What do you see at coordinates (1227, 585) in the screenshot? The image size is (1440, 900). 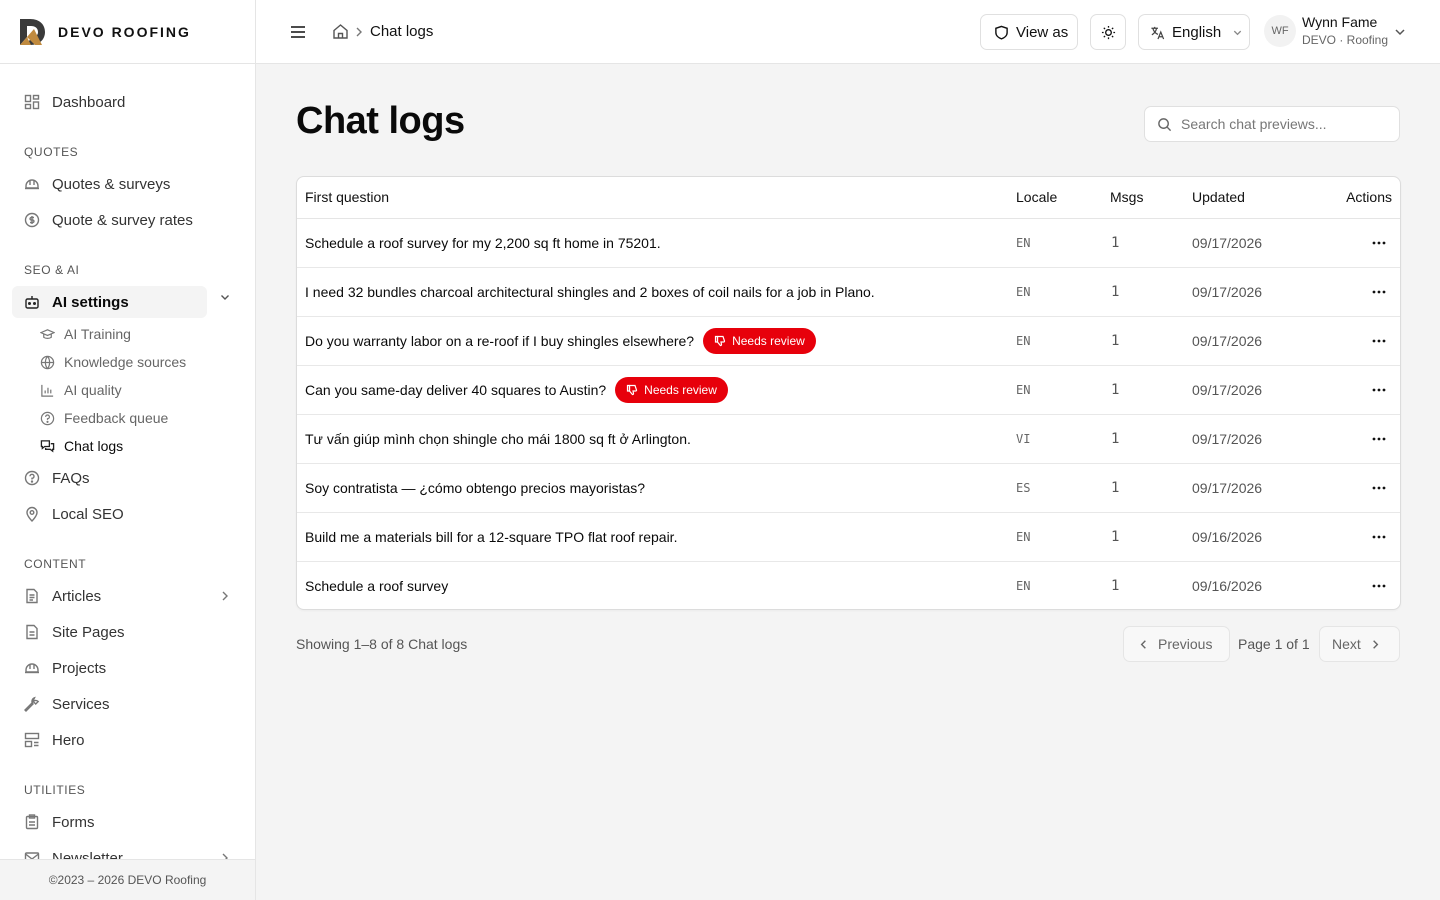 I see `cell-updated: 09/16/2026` at bounding box center [1227, 585].